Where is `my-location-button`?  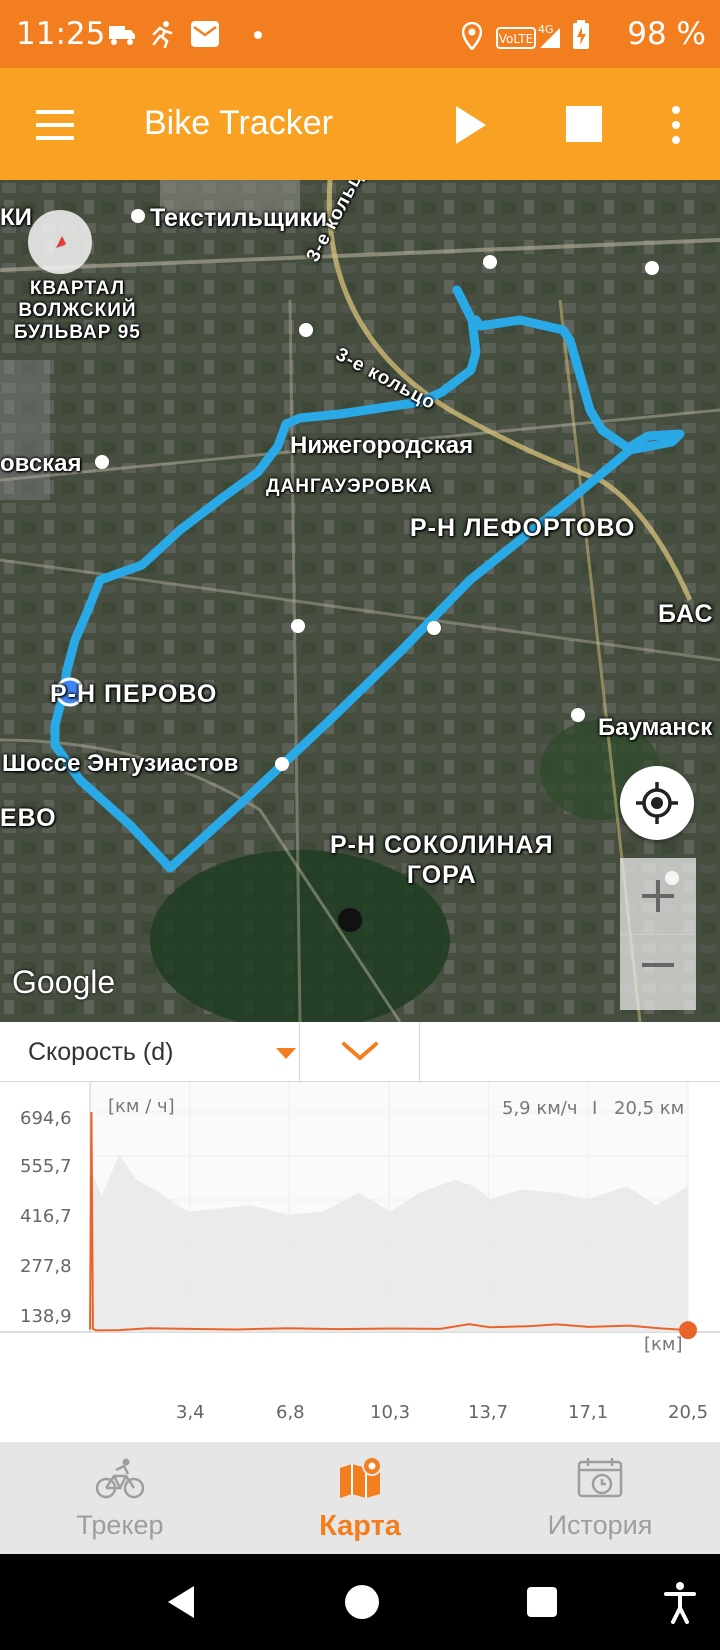
my-location-button is located at coordinates (657, 803).